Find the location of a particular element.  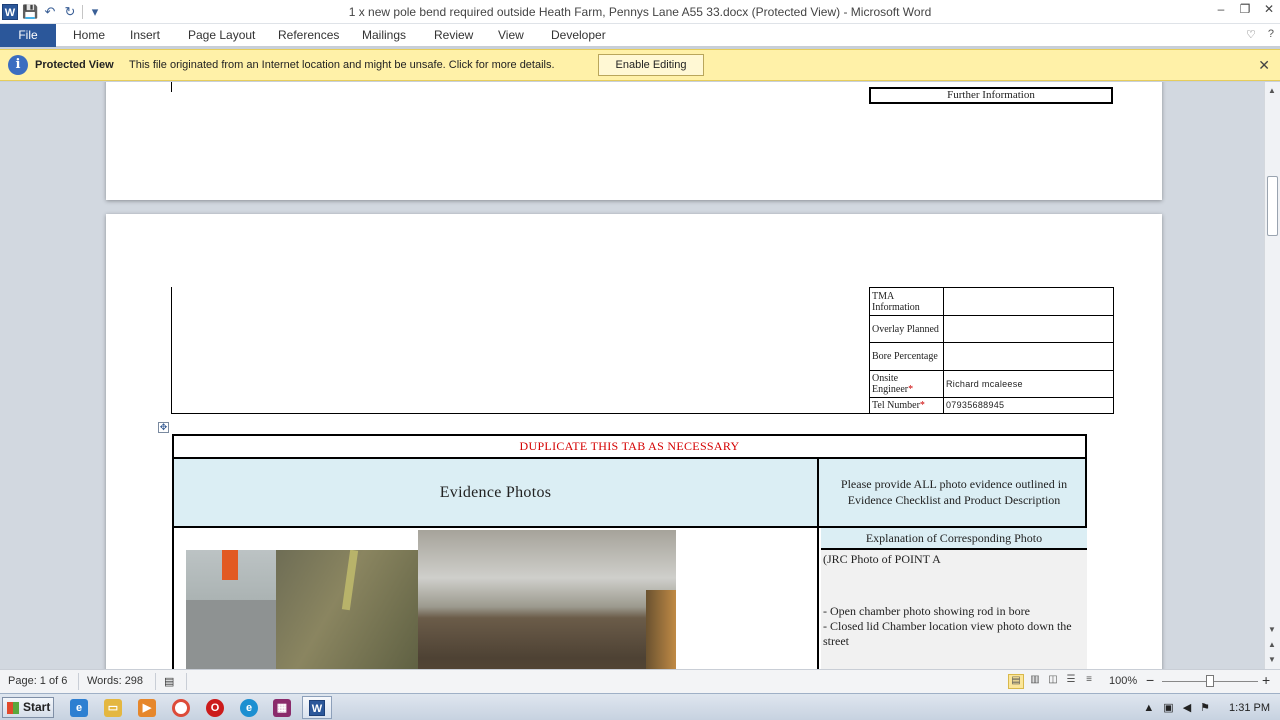

soil-edge-shape is located at coordinates (661, 629).